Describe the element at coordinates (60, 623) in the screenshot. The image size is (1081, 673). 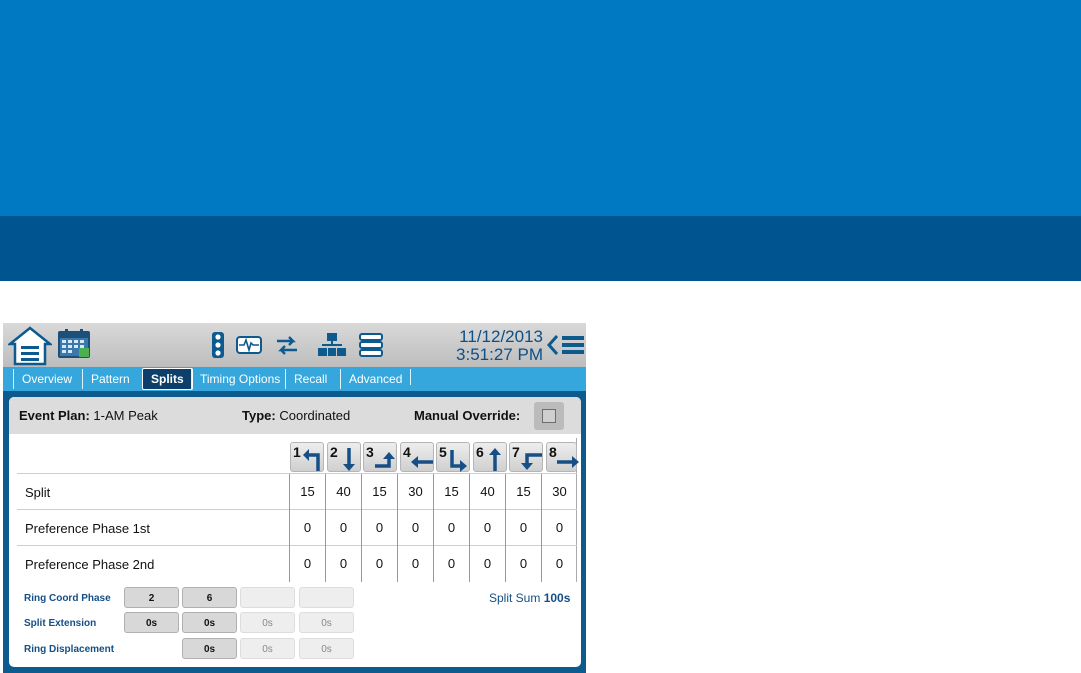
I see `split-extension-label: Split Extension` at that location.